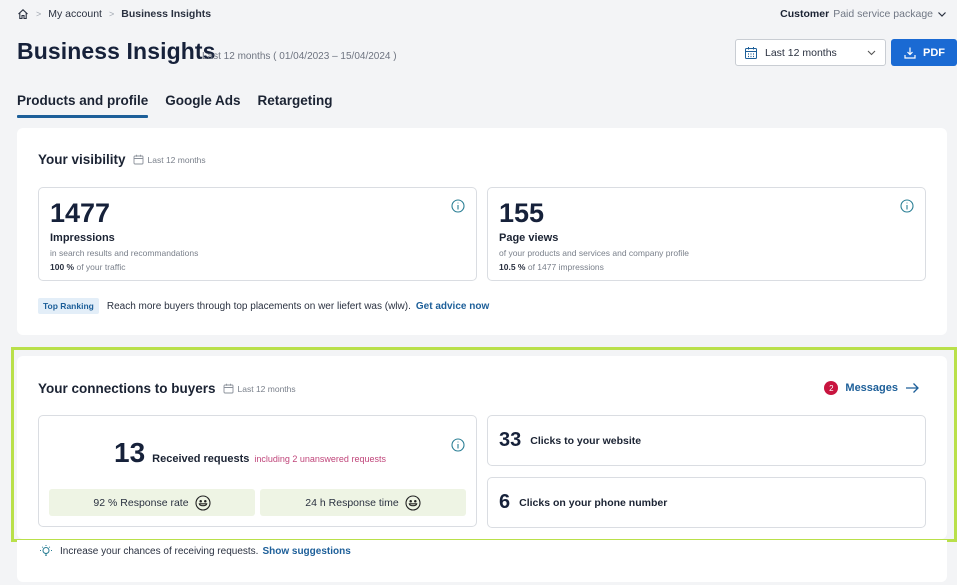 The image size is (957, 585). What do you see at coordinates (130, 452) in the screenshot?
I see `requests-value: 13` at bounding box center [130, 452].